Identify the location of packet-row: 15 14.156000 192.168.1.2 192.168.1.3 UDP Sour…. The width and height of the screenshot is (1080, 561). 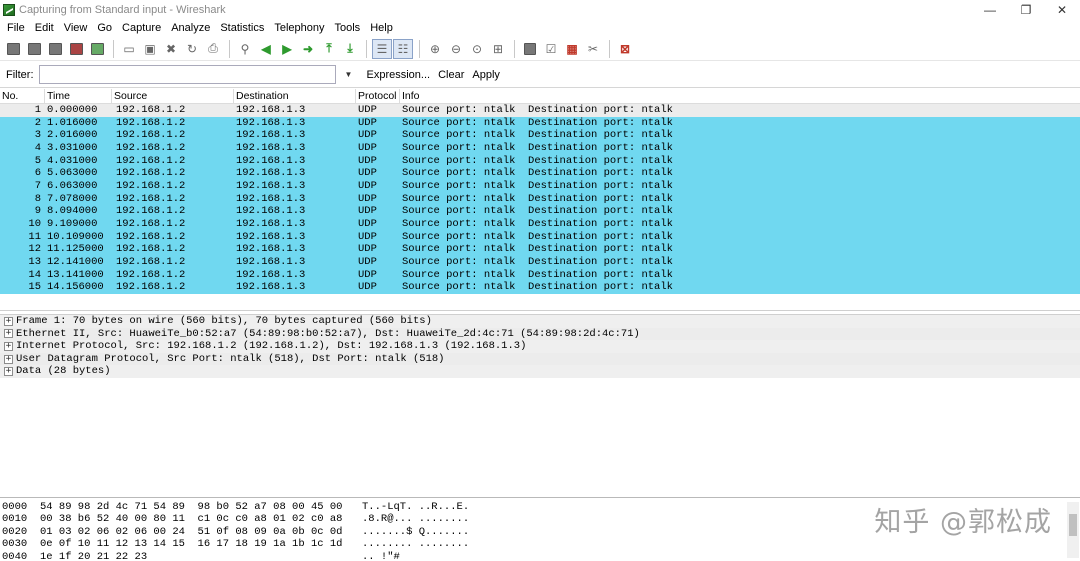
(540, 287).